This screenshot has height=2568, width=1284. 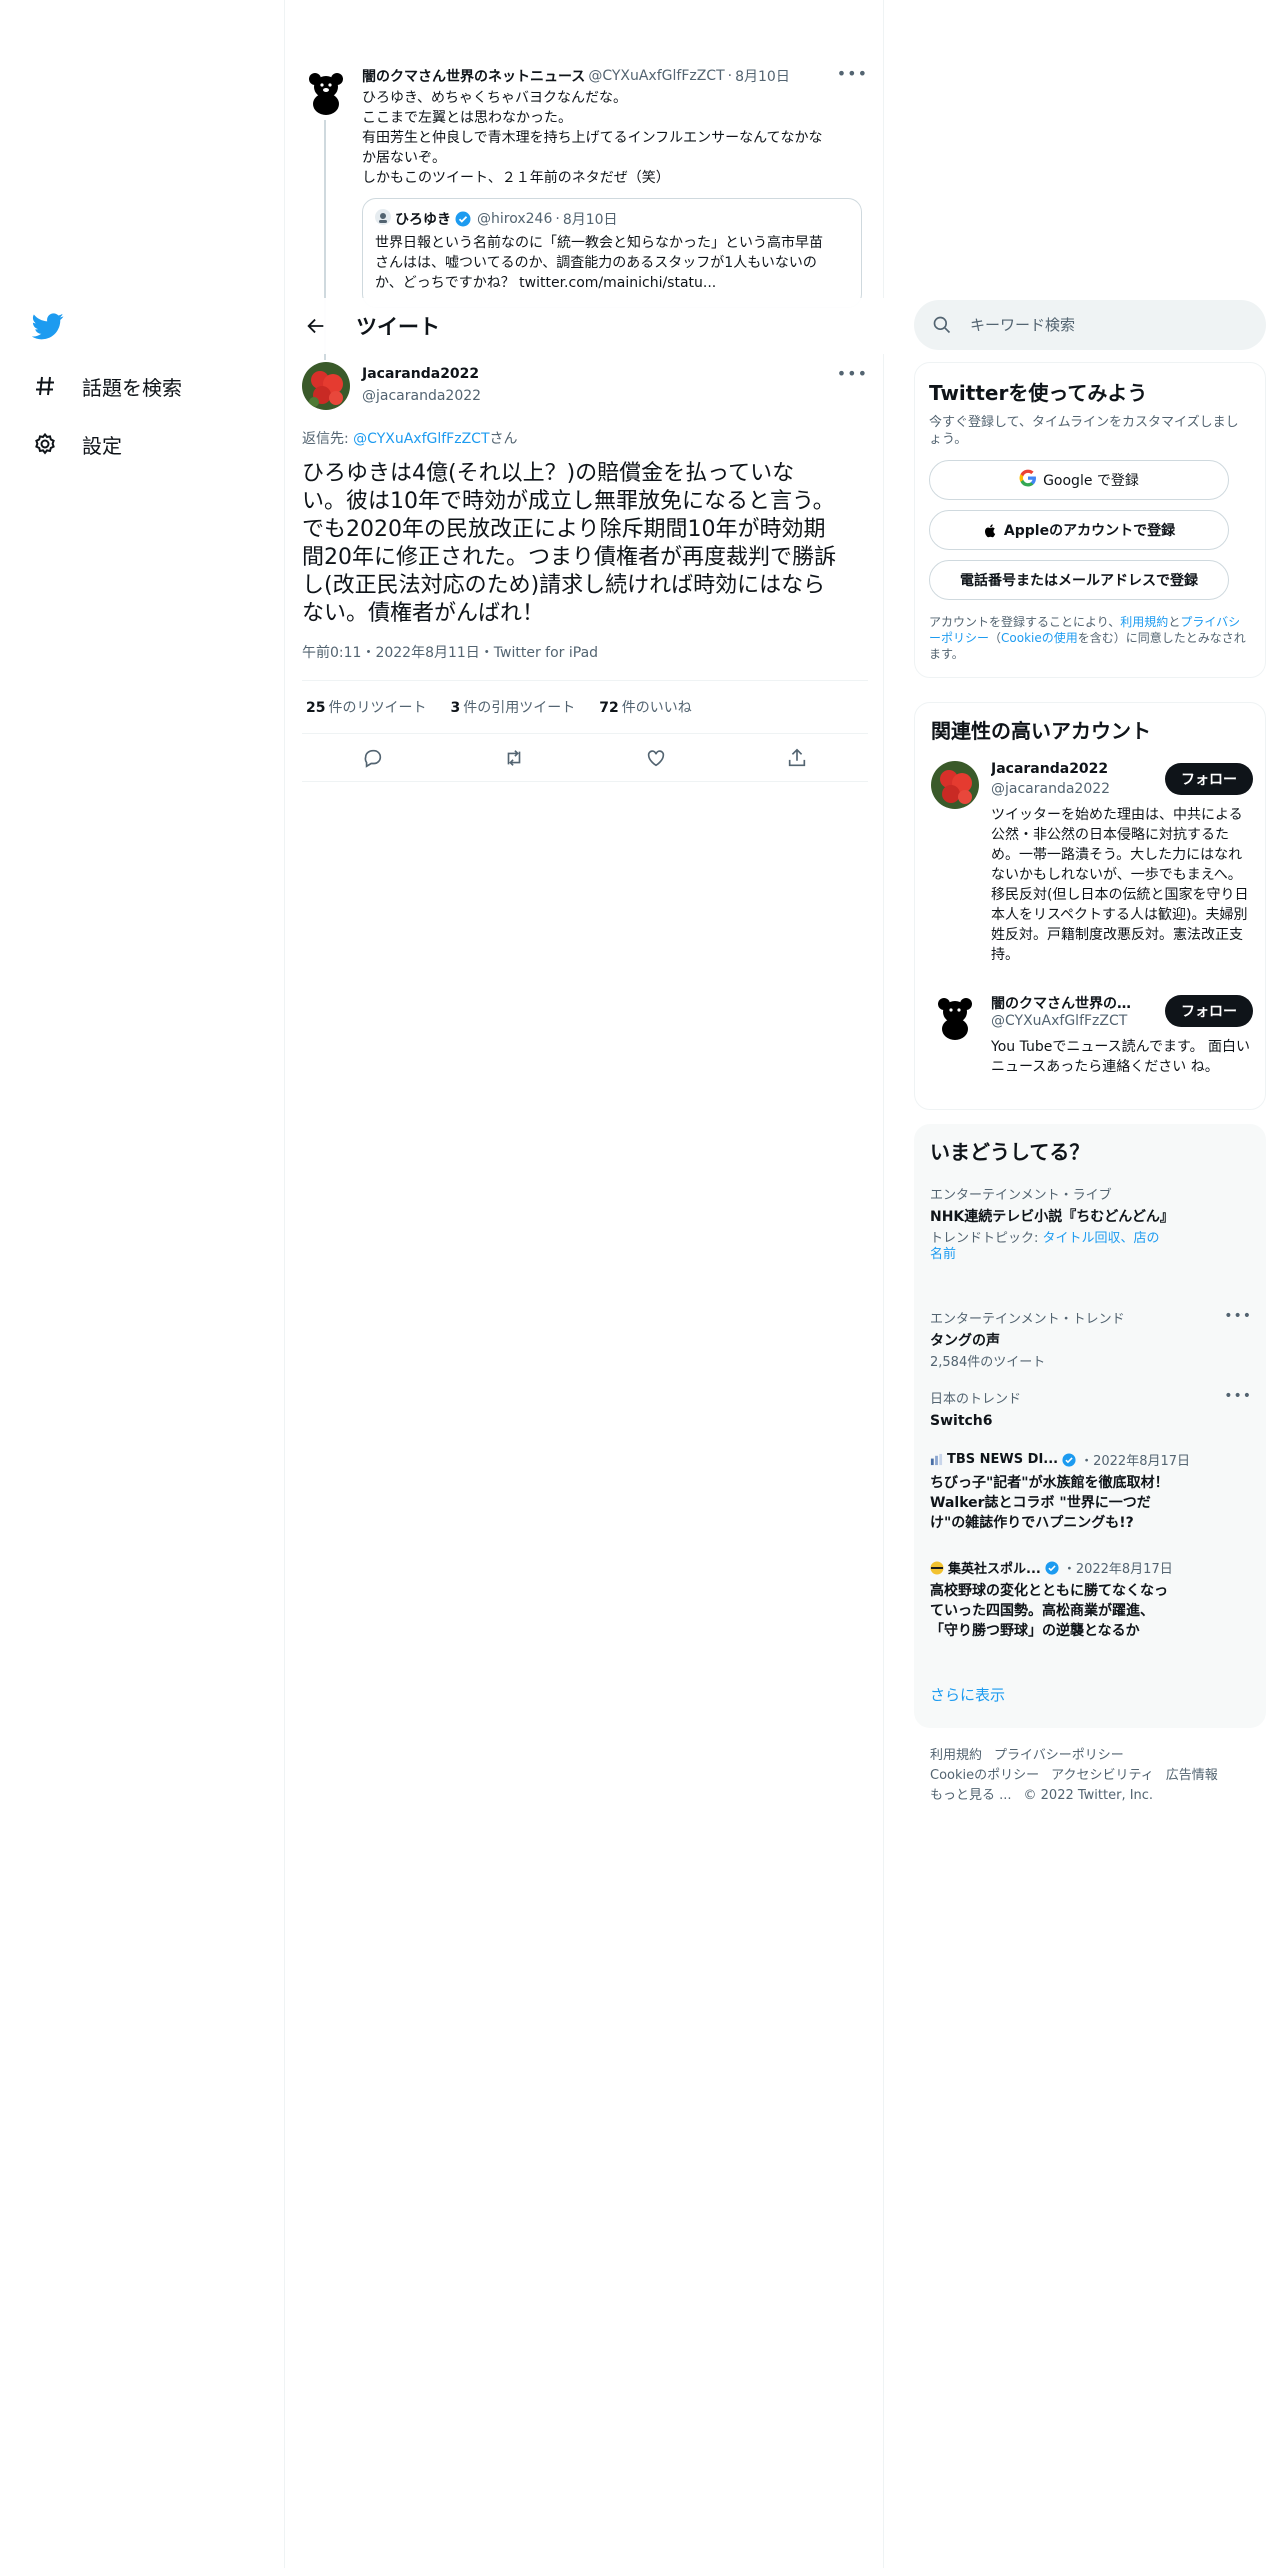 I want to click on search-input, so click(x=1100, y=325).